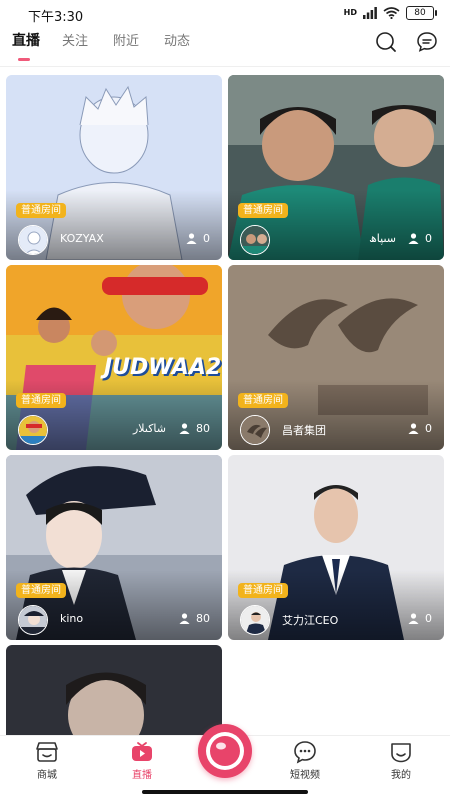 The height and width of the screenshot is (801, 450). What do you see at coordinates (370, 13) in the screenshot?
I see `signal-icon` at bounding box center [370, 13].